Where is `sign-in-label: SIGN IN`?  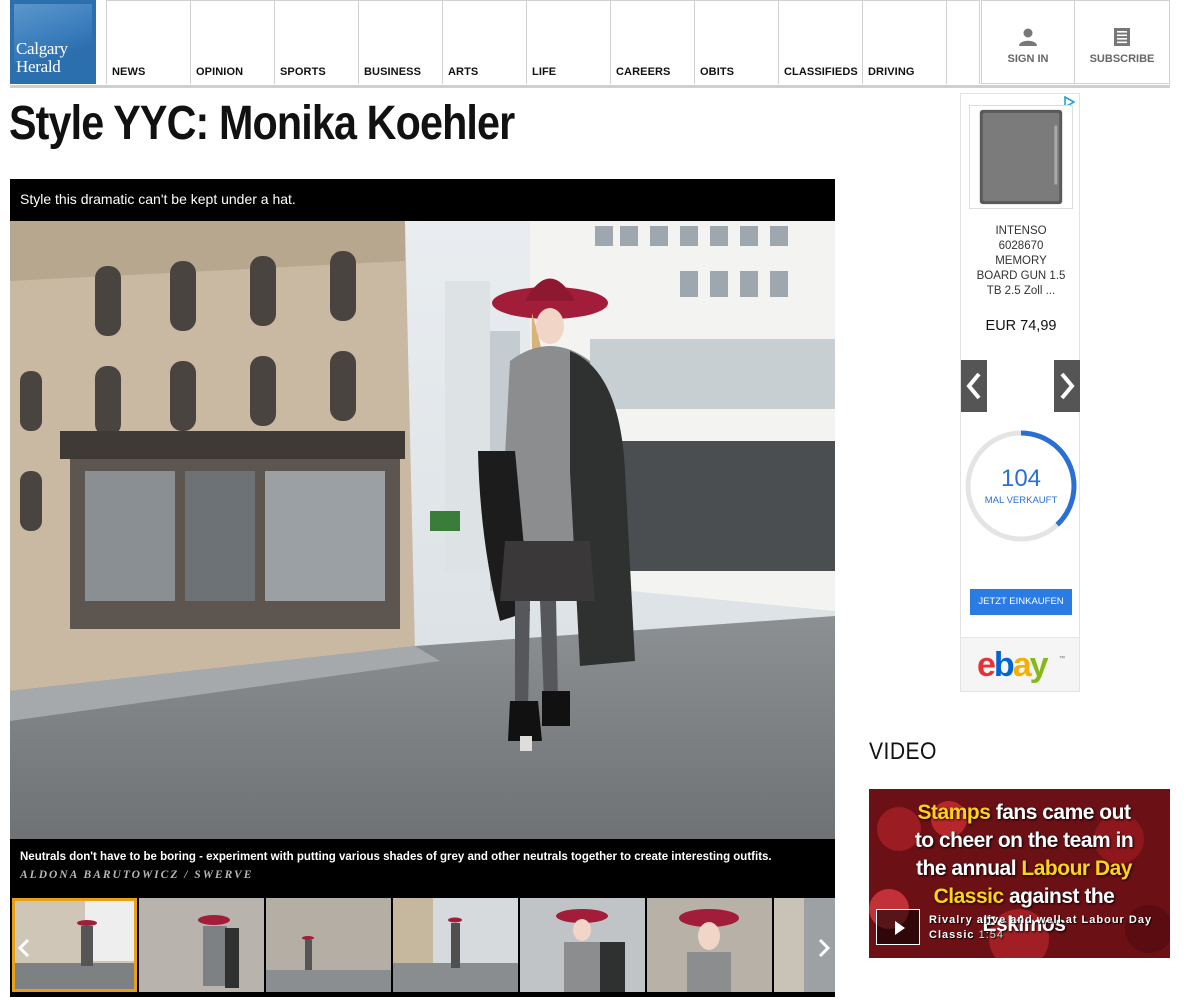
sign-in-label: SIGN IN is located at coordinates (1028, 59).